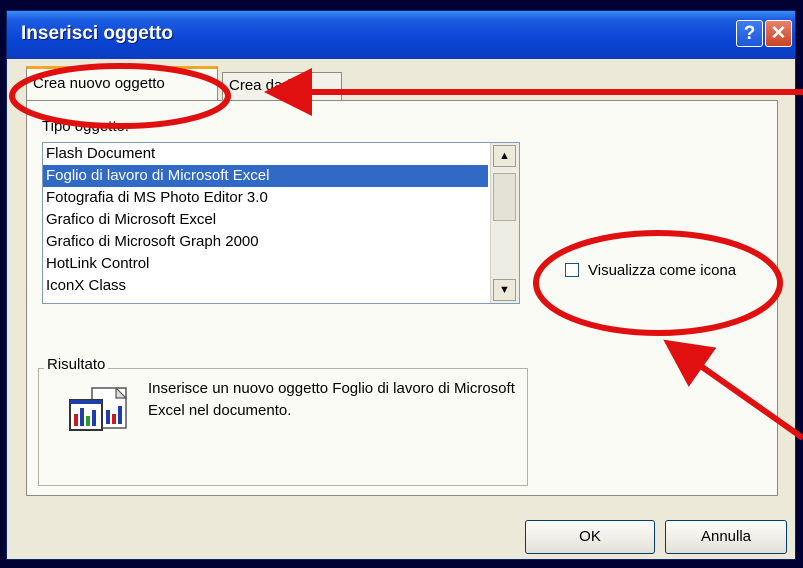  Describe the element at coordinates (86, 126) in the screenshot. I see `object-type-label: Tipo oggetto:` at that location.